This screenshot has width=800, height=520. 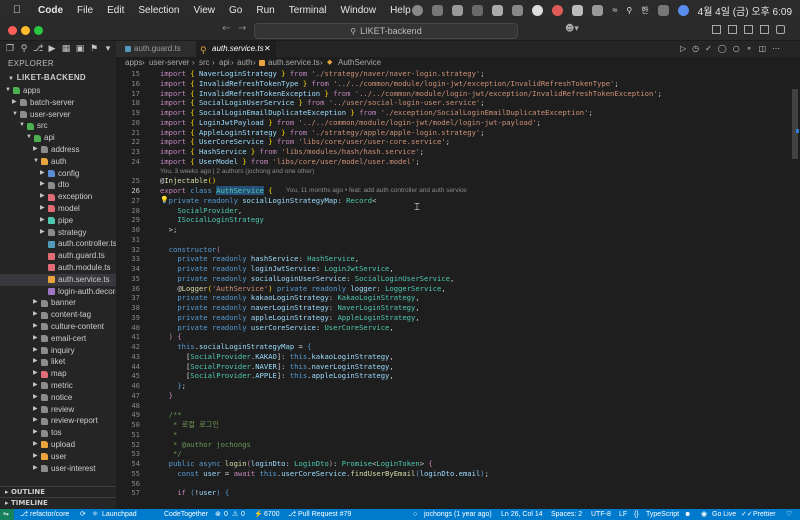 What do you see at coordinates (58, 256) in the screenshot?
I see `tree-item: auth.guard.ts` at bounding box center [58, 256].